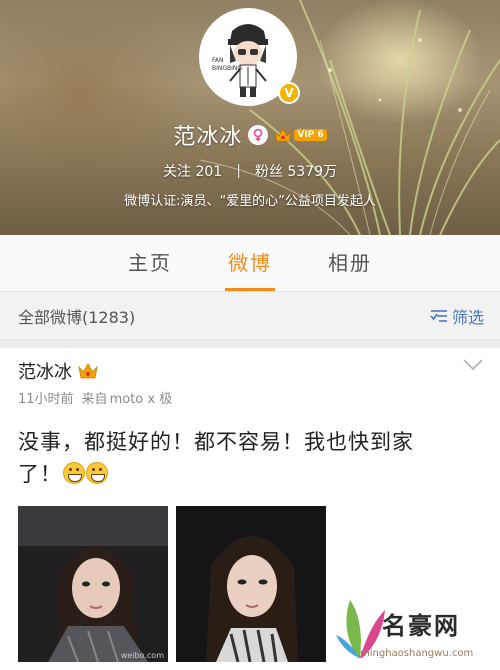 The height and width of the screenshot is (670, 500). I want to click on fans-stat: 粉丝 5379万, so click(296, 171).